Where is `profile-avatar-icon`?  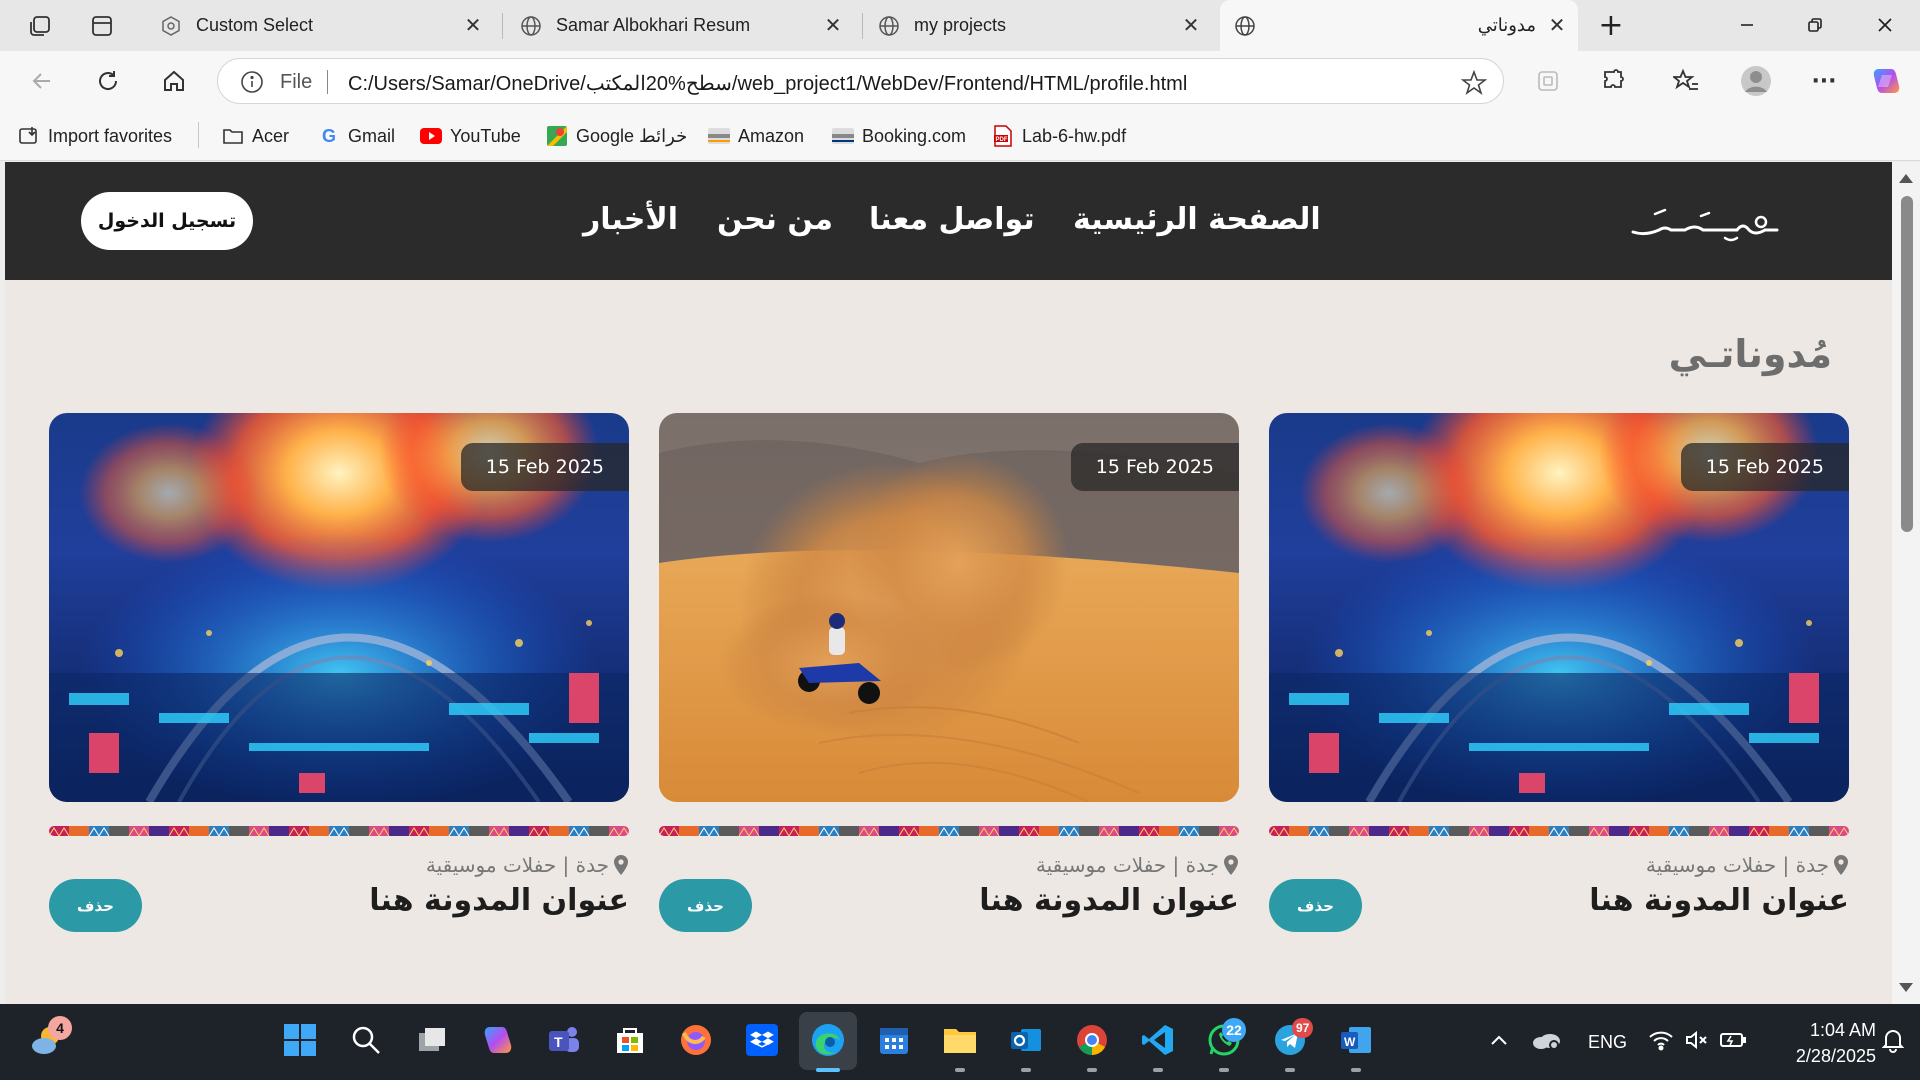 profile-avatar-icon is located at coordinates (1756, 81).